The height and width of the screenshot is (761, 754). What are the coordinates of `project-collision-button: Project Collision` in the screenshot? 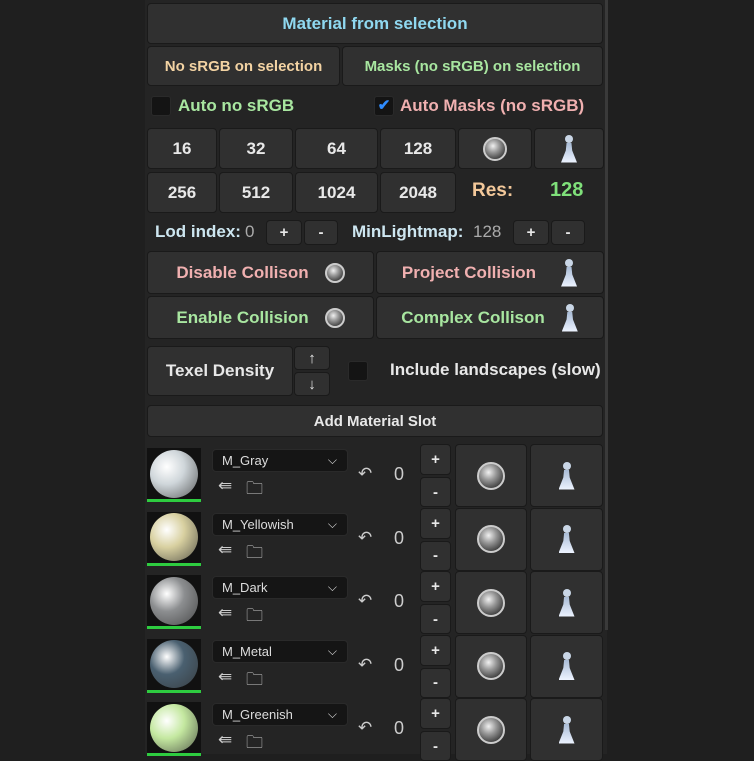 It's located at (490, 272).